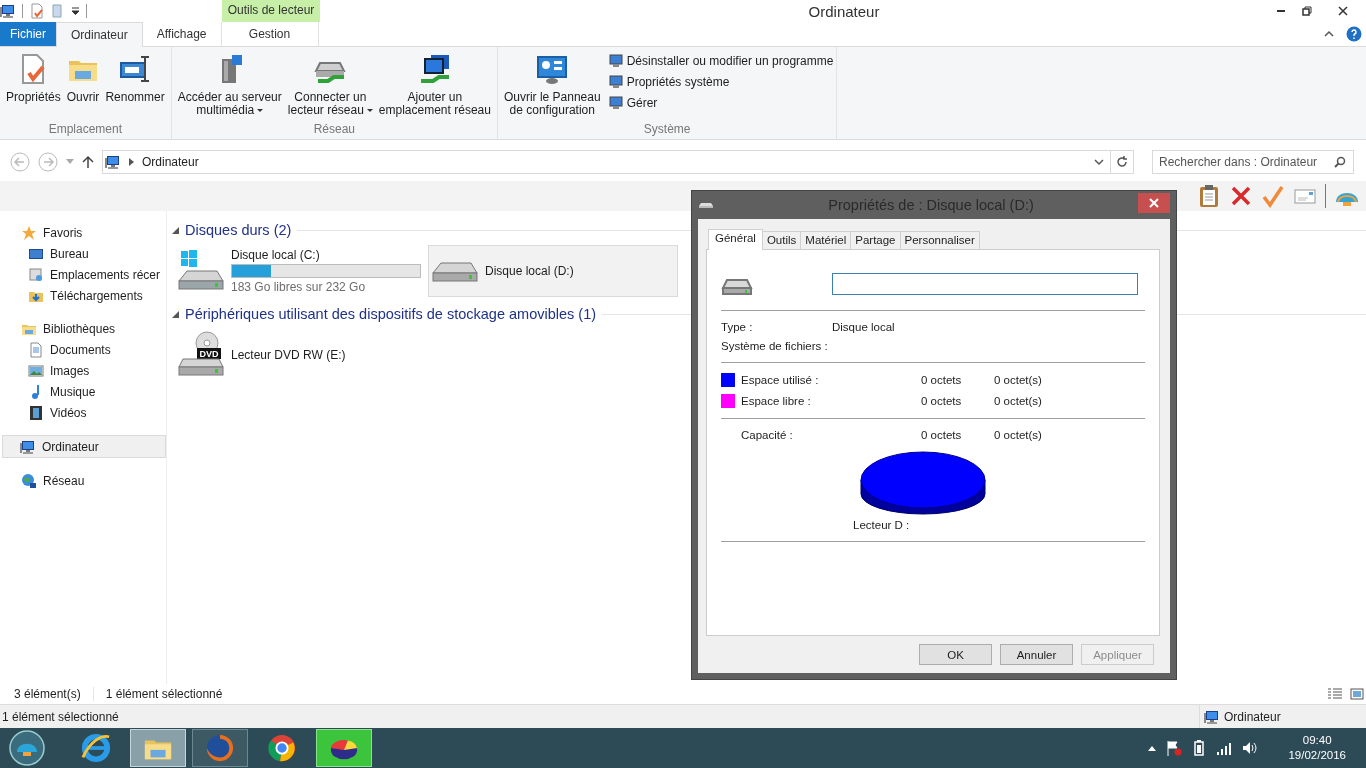 The width and height of the screenshot is (1366, 768). What do you see at coordinates (36, 370) in the screenshot?
I see `image-icon` at bounding box center [36, 370].